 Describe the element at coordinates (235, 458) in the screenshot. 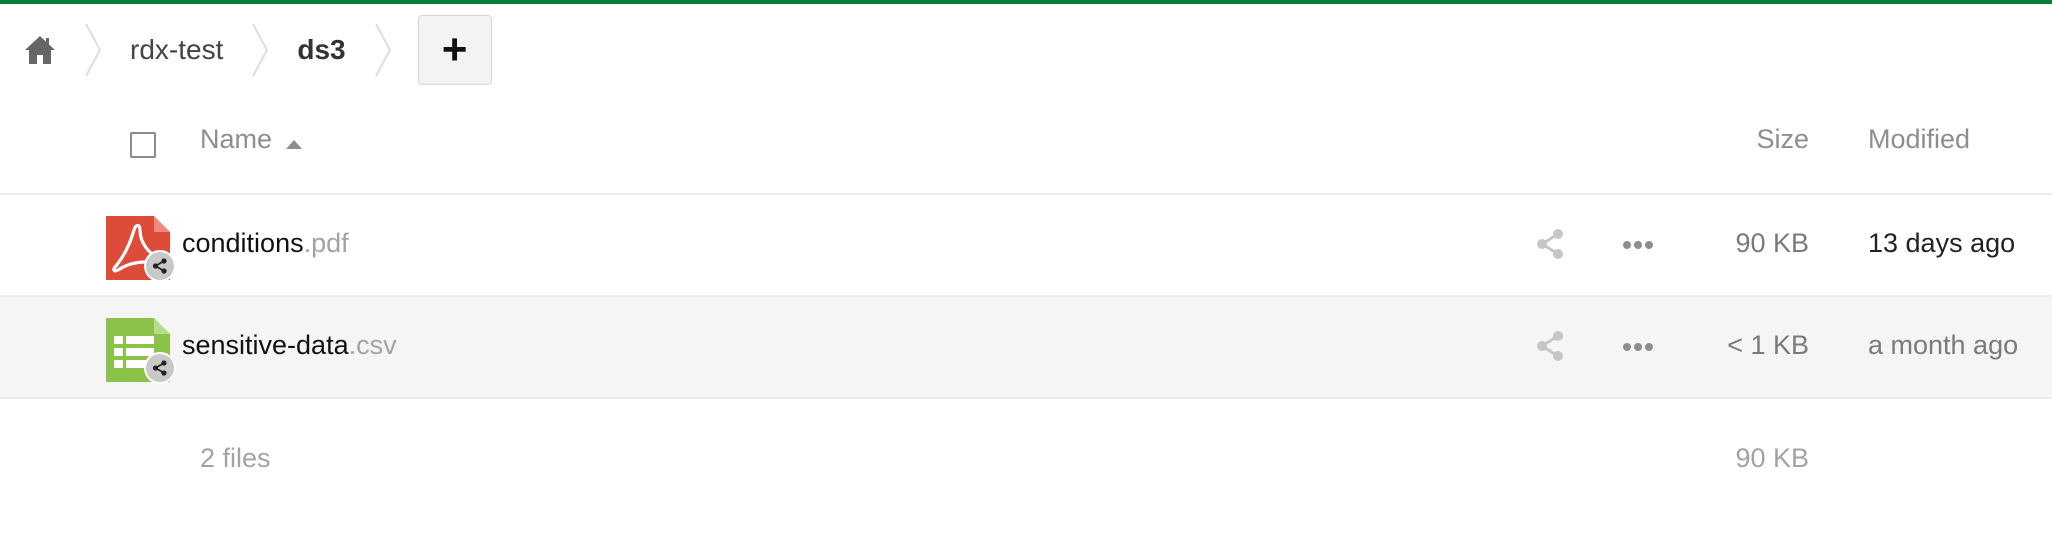

I see `file-count: 2 files` at that location.